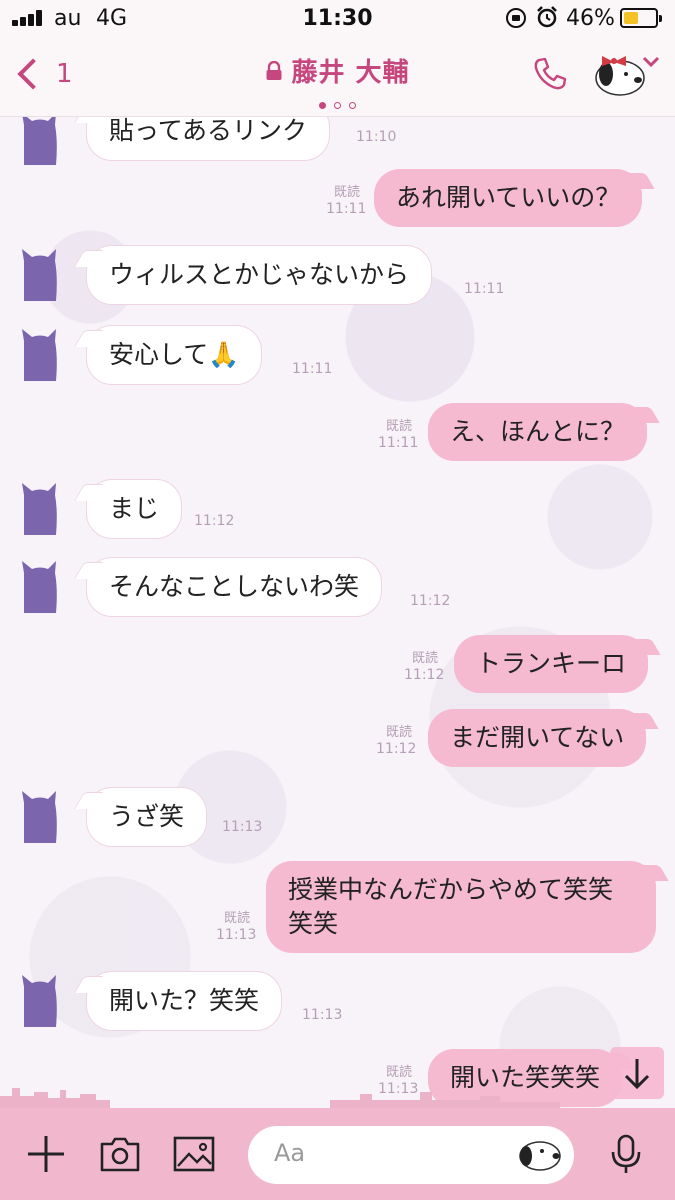  What do you see at coordinates (551, 664) in the screenshot?
I see `message-bubble: トランキーロ` at bounding box center [551, 664].